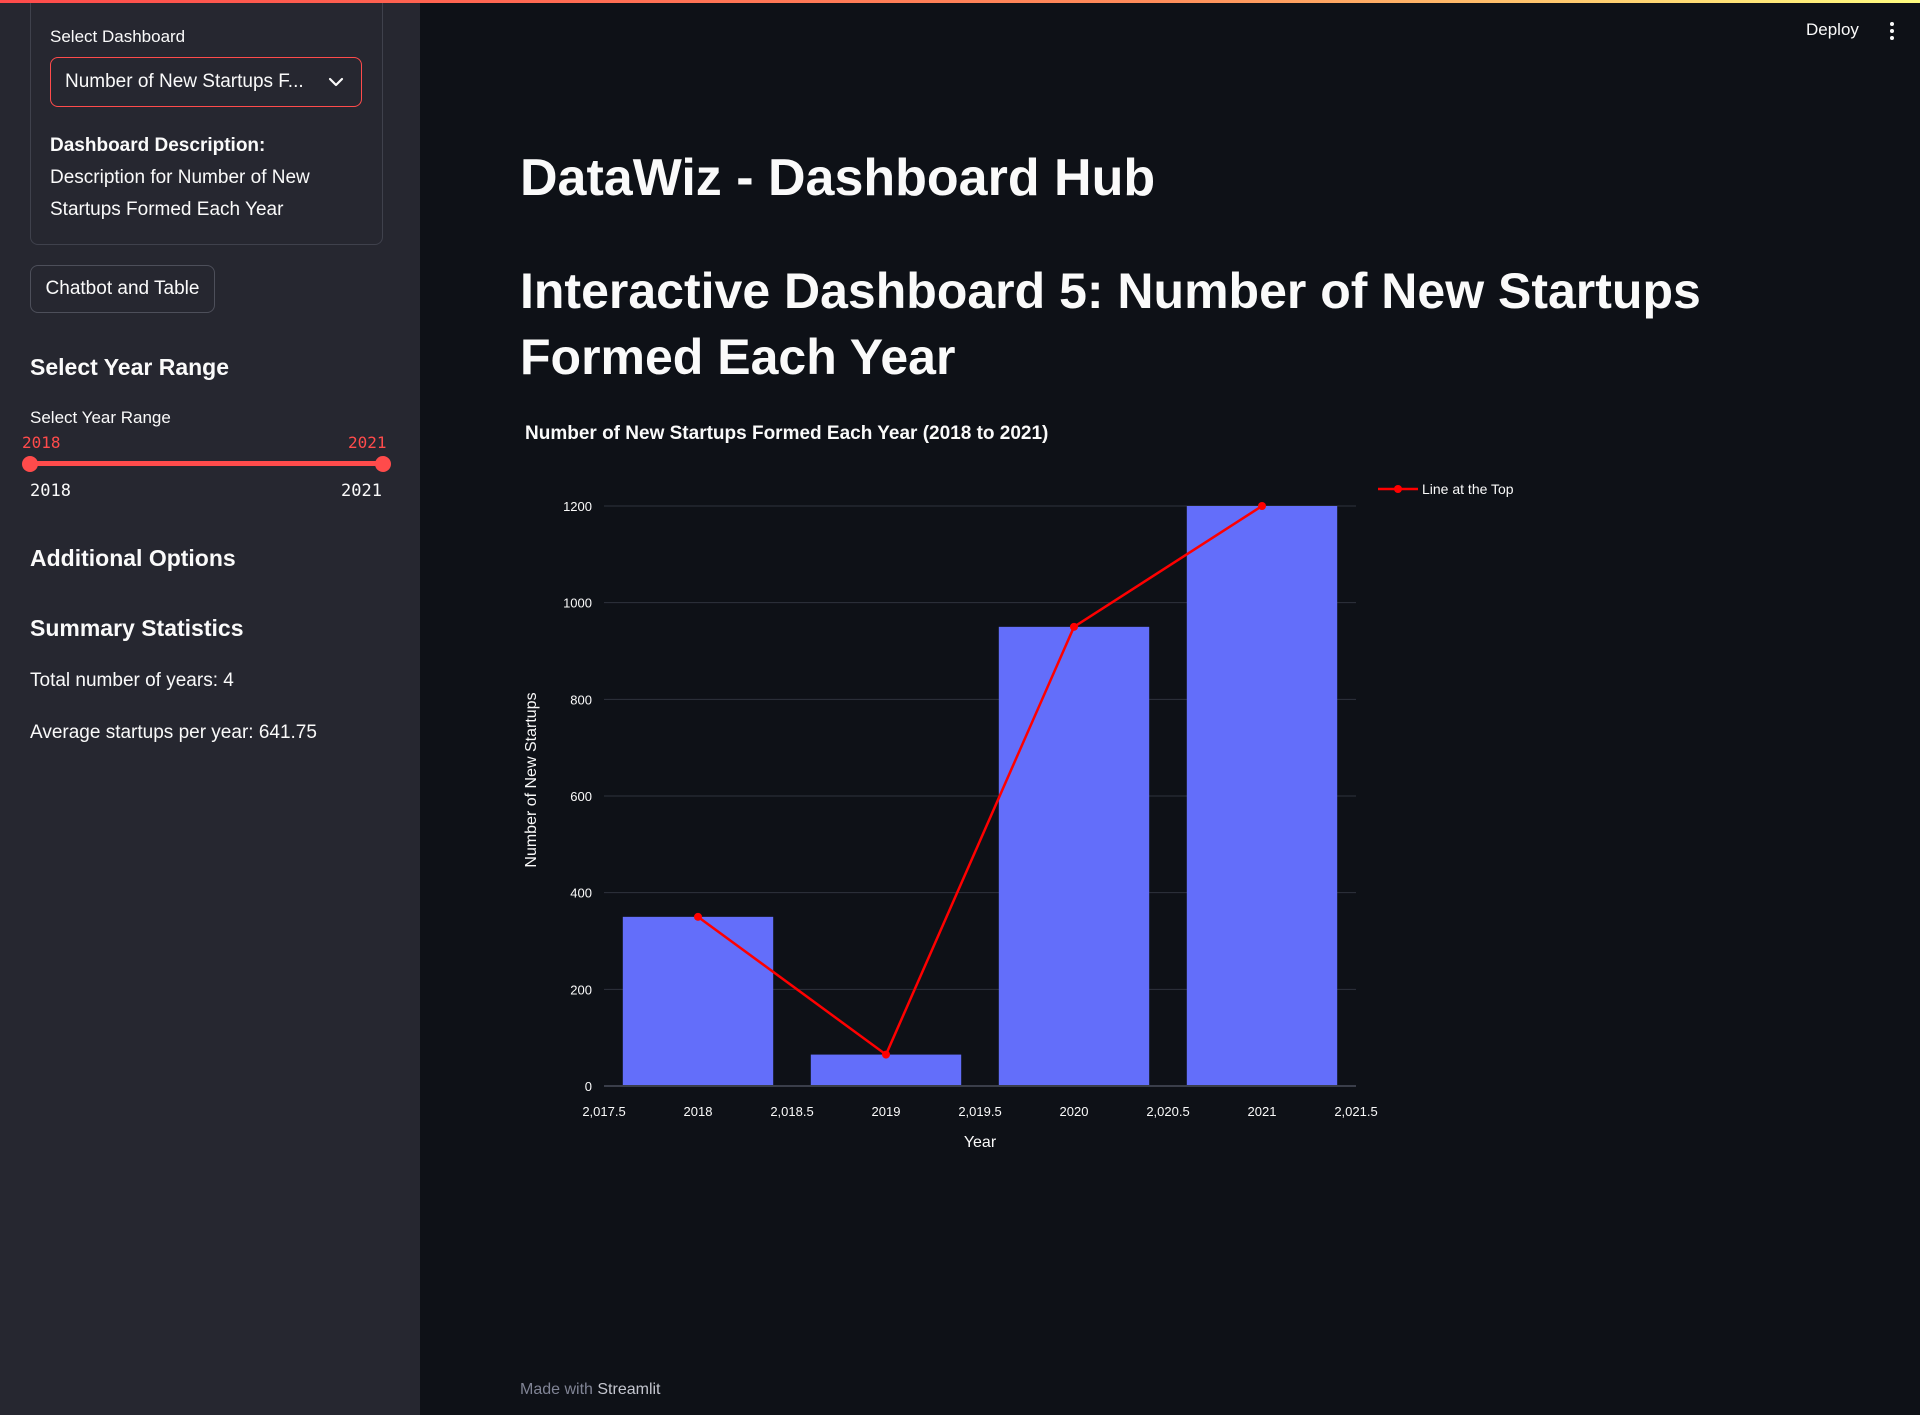 The width and height of the screenshot is (1920, 1415). Describe the element at coordinates (1074, 856) in the screenshot. I see `bar-2020` at that location.